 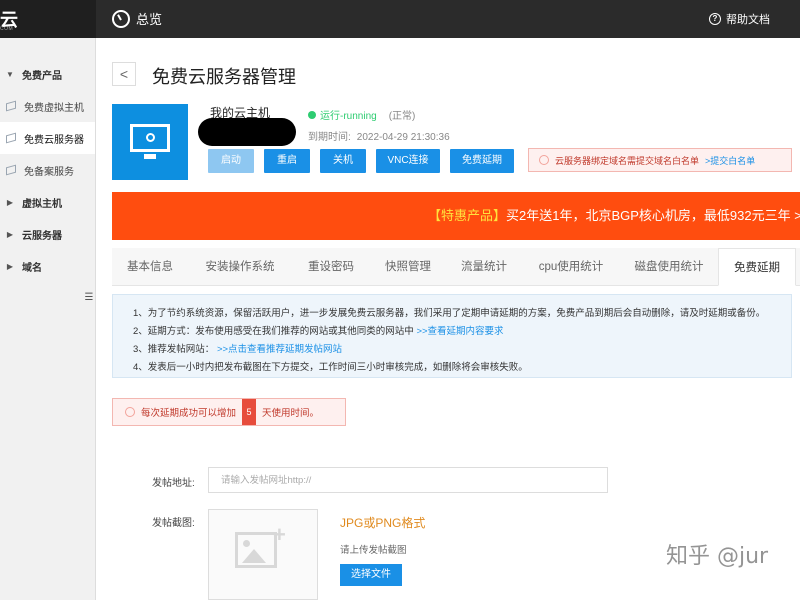 What do you see at coordinates (312, 114) in the screenshot?
I see `status-dot-icon` at bounding box center [312, 114].